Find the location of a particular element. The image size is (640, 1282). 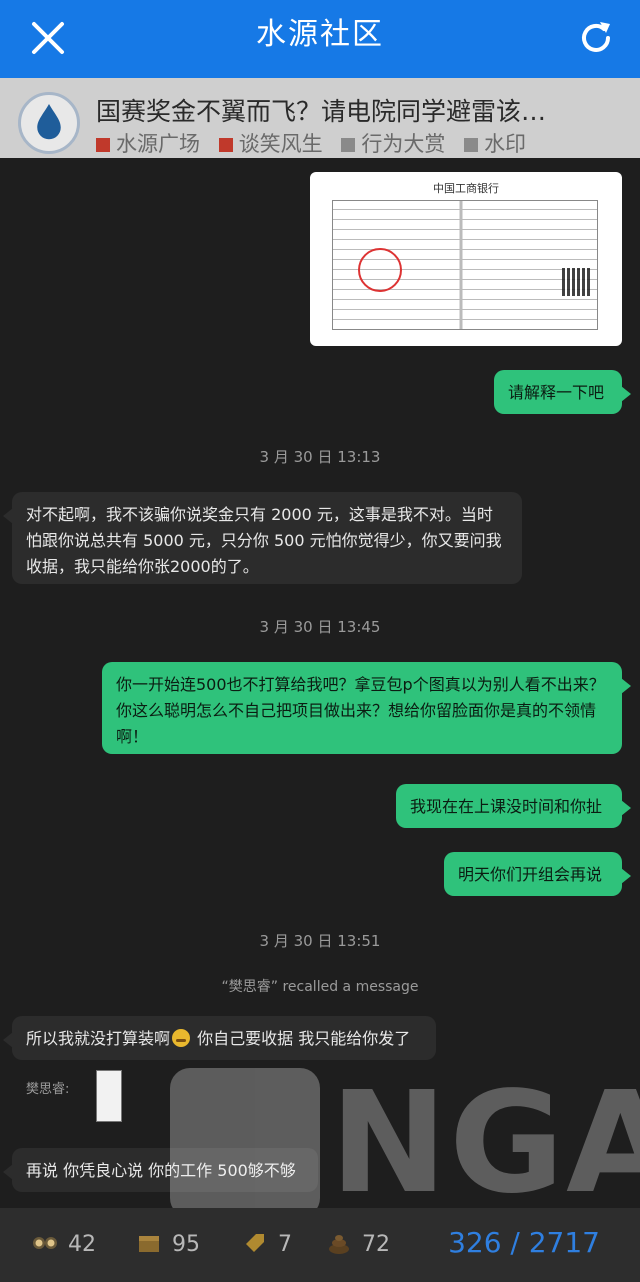

laughing-emoji-icon is located at coordinates (181, 1038).